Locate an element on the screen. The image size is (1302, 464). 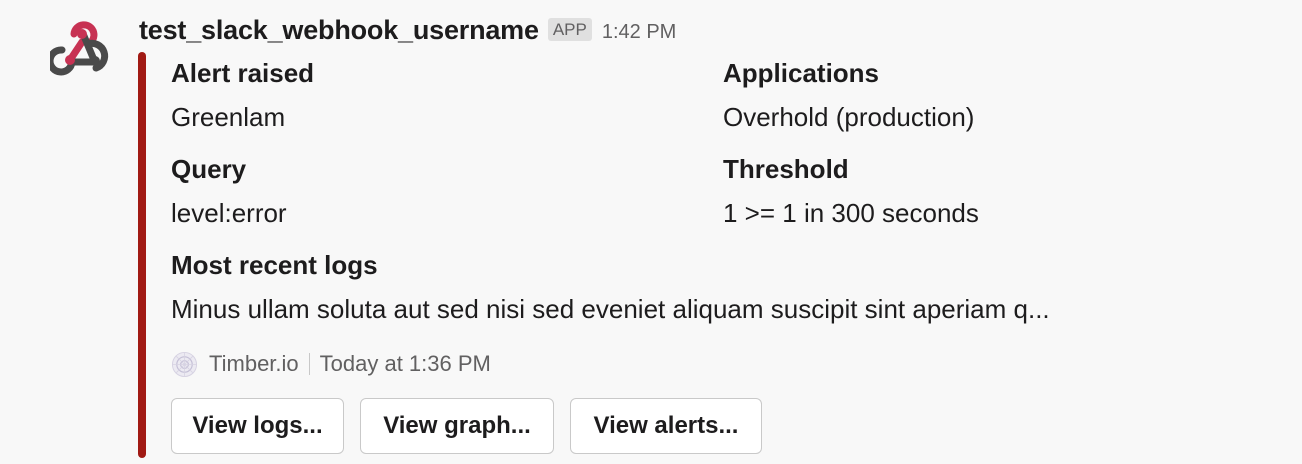
message-header: test_slack_webhook_username APP 1:42 PM is located at coordinates (407, 30).